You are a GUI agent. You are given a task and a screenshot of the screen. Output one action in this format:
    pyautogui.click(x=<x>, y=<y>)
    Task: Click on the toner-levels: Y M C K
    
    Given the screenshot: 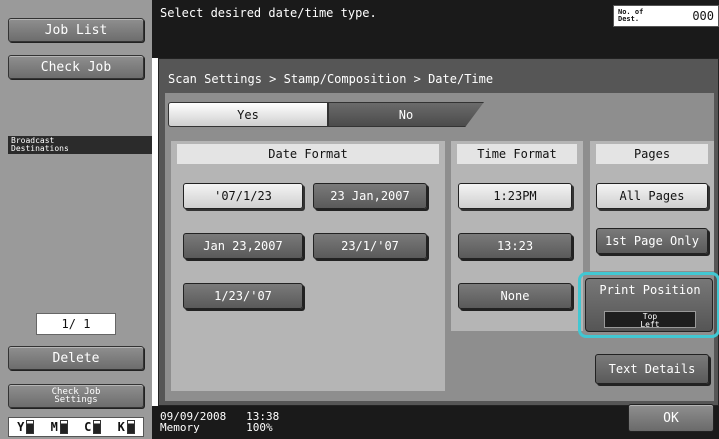 What is the action you would take?
    pyautogui.click(x=76, y=427)
    